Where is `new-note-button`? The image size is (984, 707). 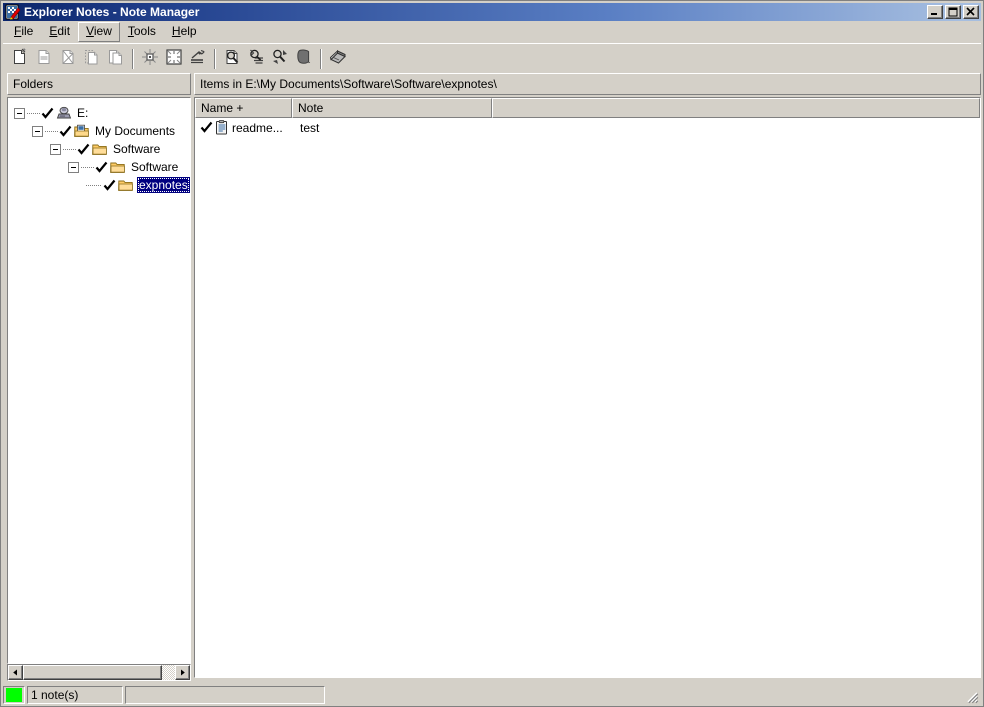
new-note-button is located at coordinates (20, 59).